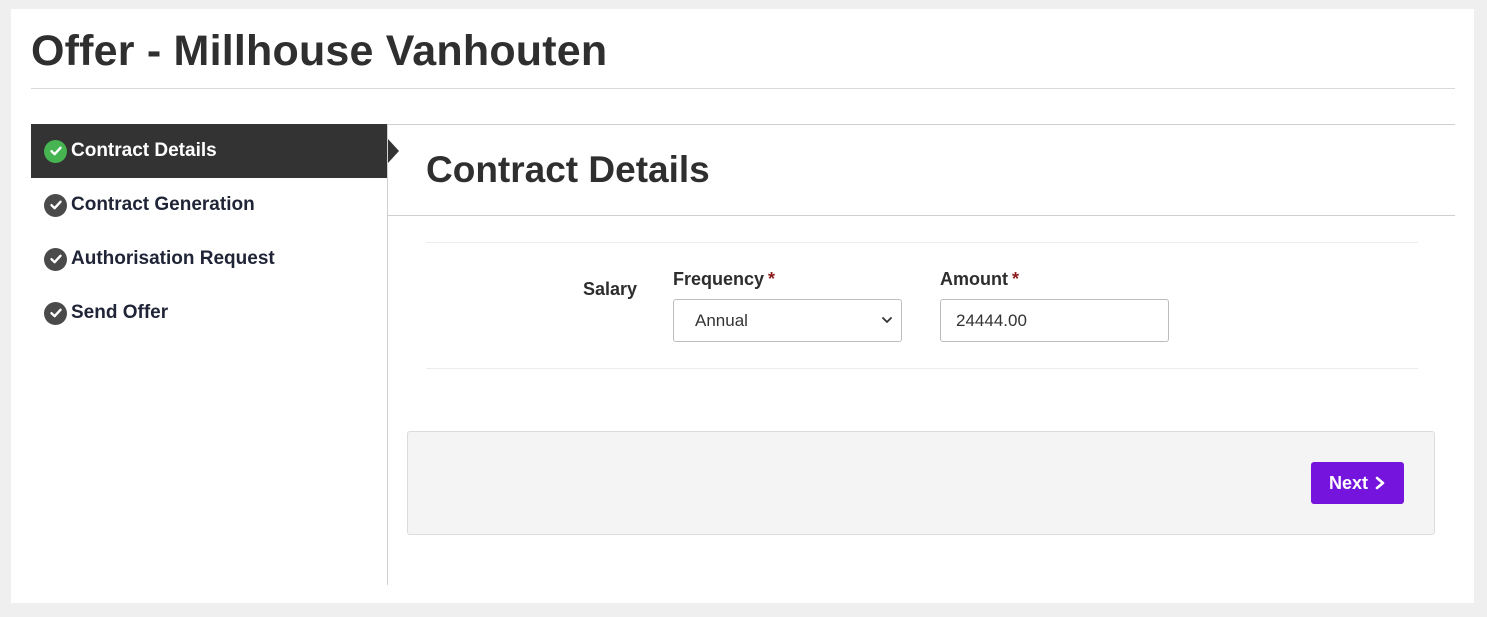 This screenshot has height=617, width=1487. What do you see at coordinates (887, 320) in the screenshot?
I see `chevron-down-icon` at bounding box center [887, 320].